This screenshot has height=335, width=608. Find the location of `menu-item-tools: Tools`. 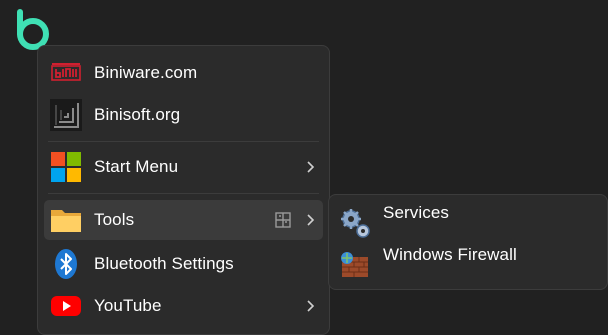

menu-item-tools: Tools is located at coordinates (183, 220).